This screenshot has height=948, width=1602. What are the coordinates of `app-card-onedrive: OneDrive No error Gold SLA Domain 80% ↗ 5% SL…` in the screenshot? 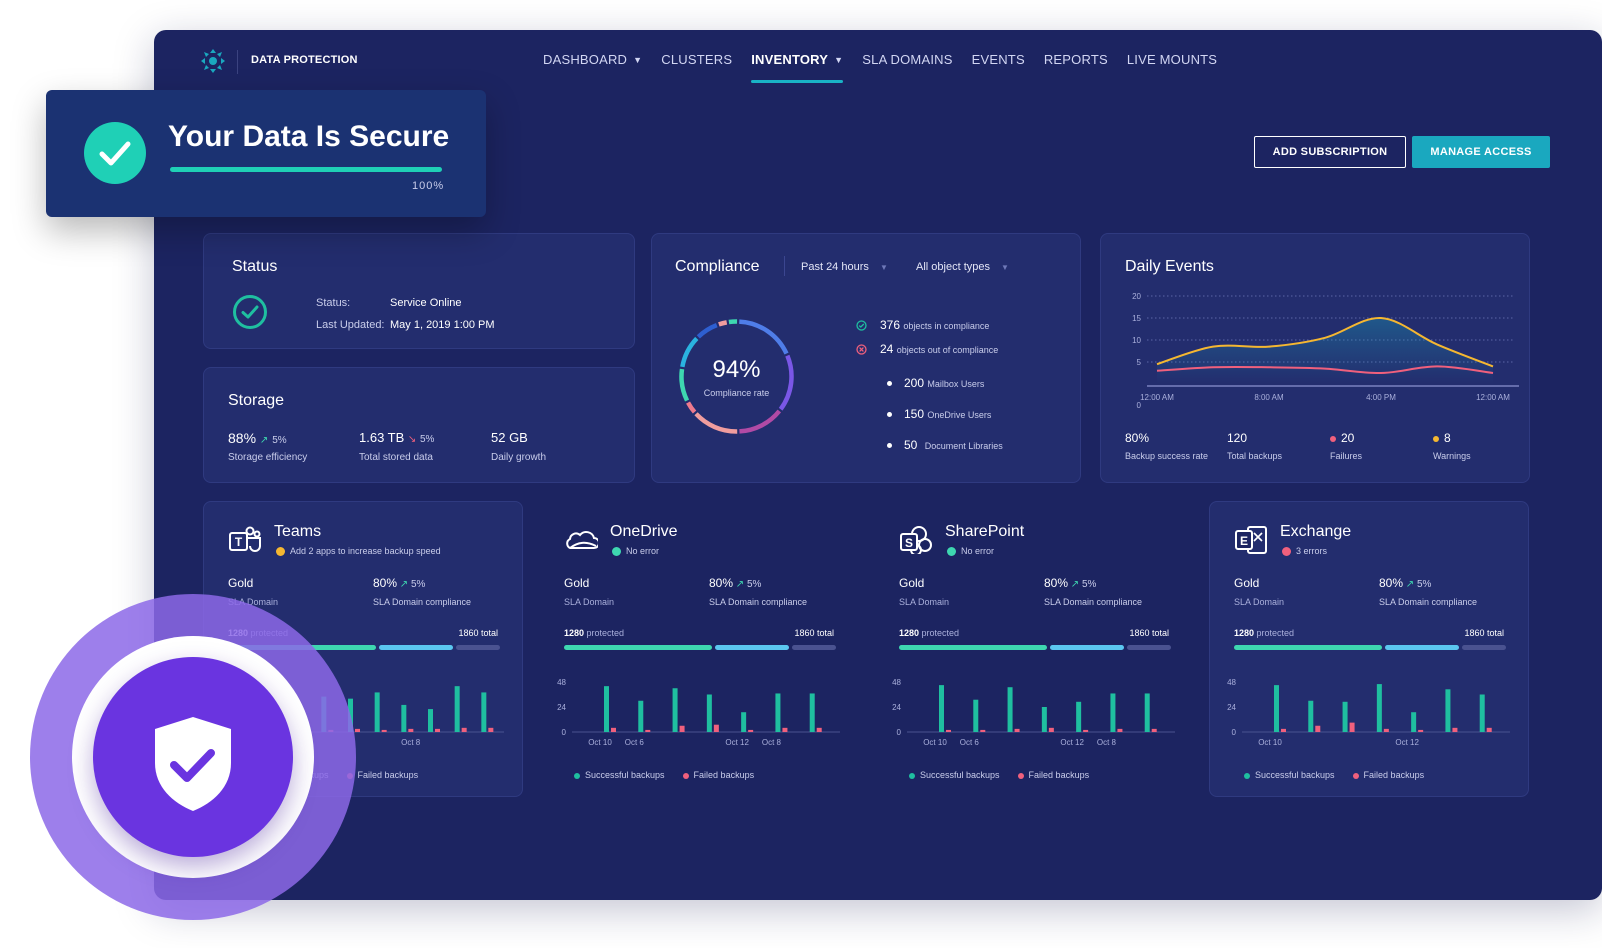 It's located at (699, 649).